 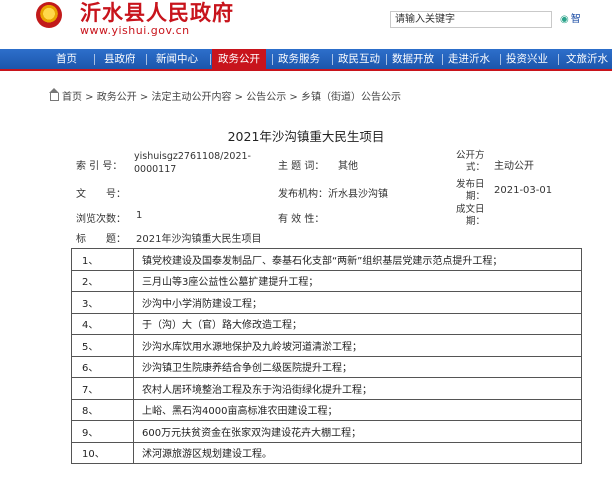 I want to click on table-row: 10、 沭河源旅游区规划建设工程。, so click(x=326, y=452).